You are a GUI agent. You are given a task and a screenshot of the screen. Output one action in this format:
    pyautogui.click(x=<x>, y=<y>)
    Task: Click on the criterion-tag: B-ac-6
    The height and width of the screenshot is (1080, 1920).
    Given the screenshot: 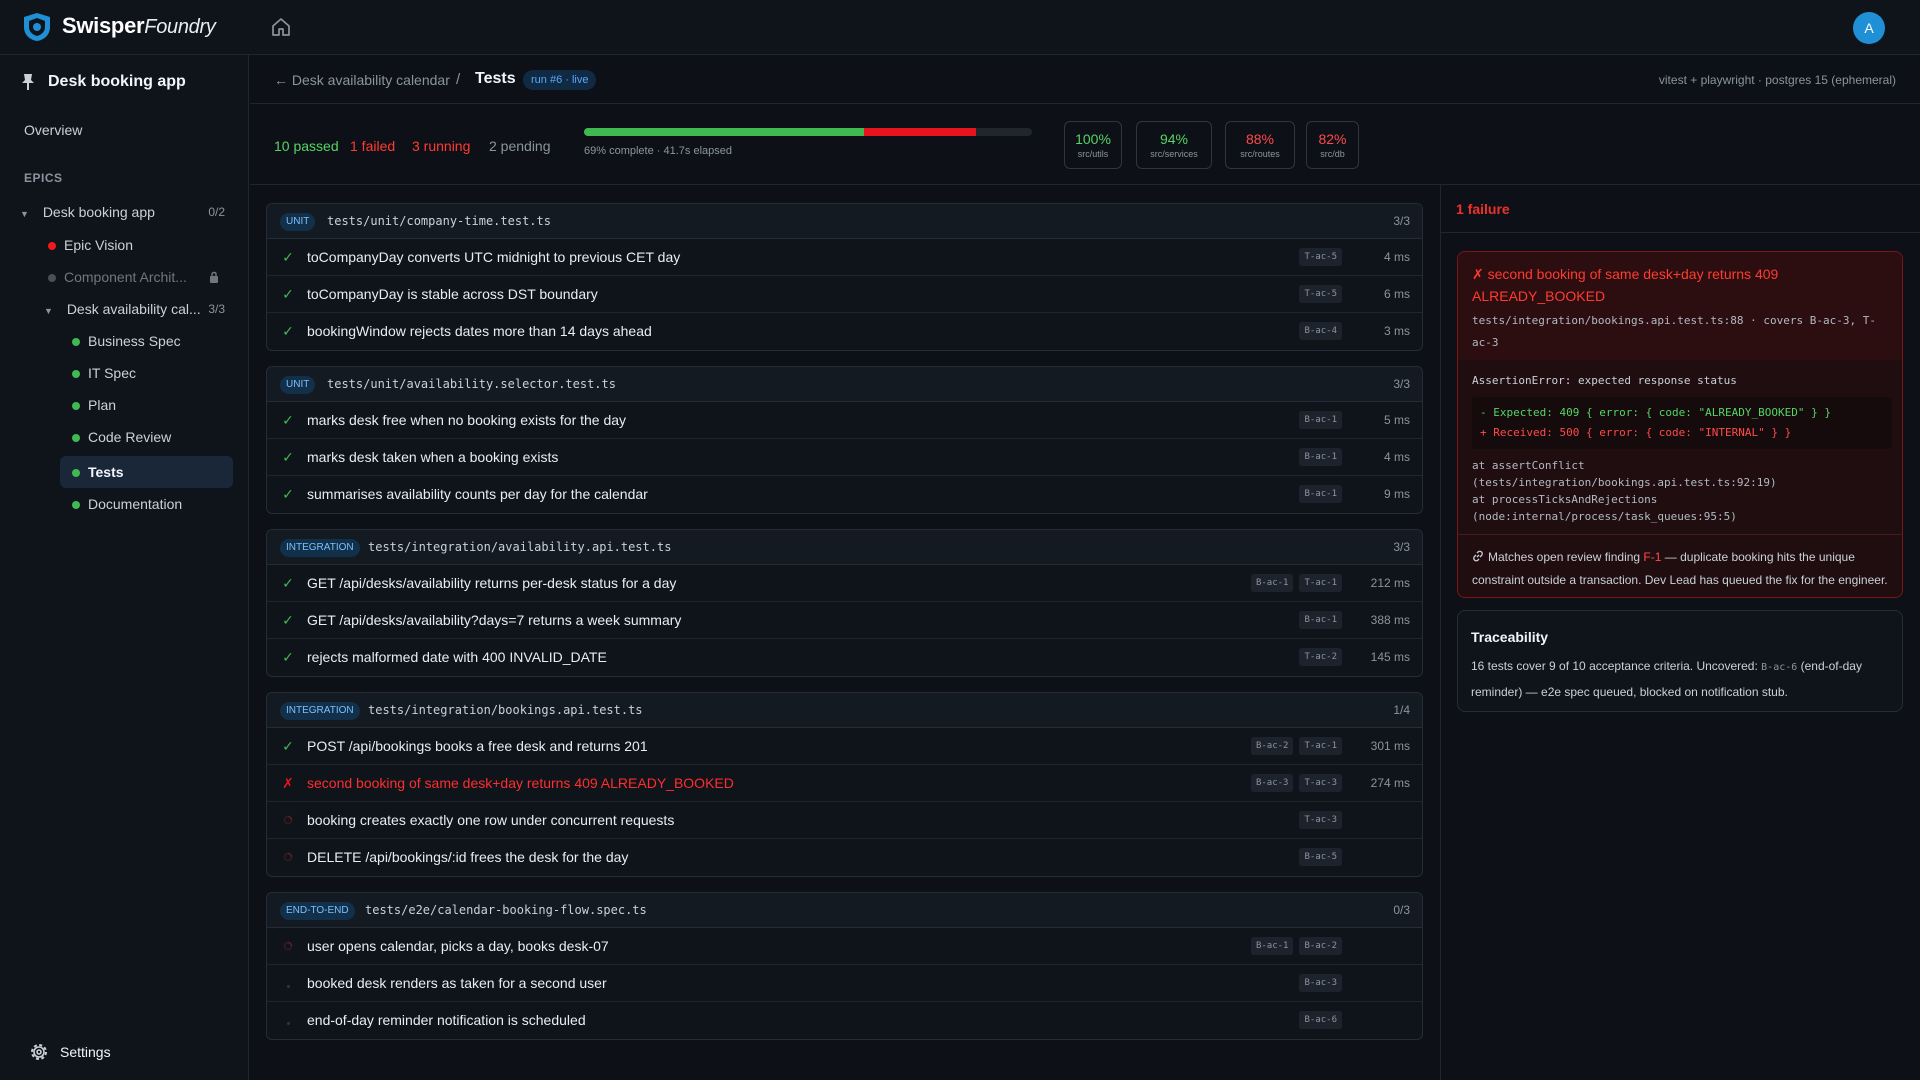 What is the action you would take?
    pyautogui.click(x=1320, y=1020)
    